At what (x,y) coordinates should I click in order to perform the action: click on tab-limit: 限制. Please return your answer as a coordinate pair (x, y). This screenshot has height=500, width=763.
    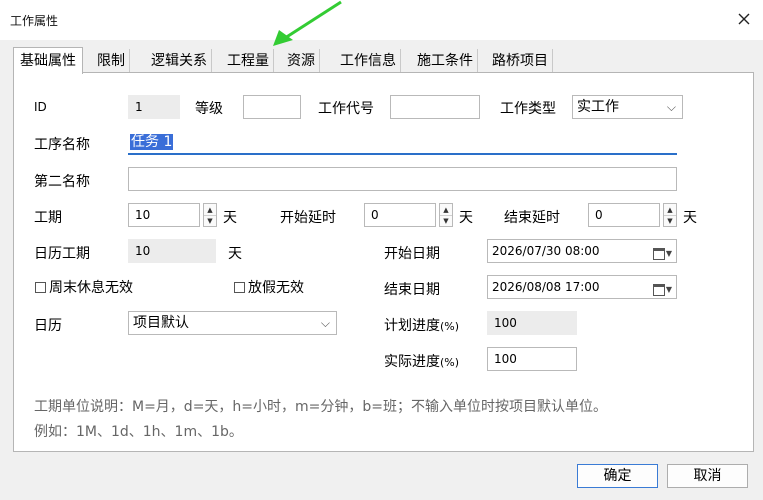
    Looking at the image, I should click on (111, 61).